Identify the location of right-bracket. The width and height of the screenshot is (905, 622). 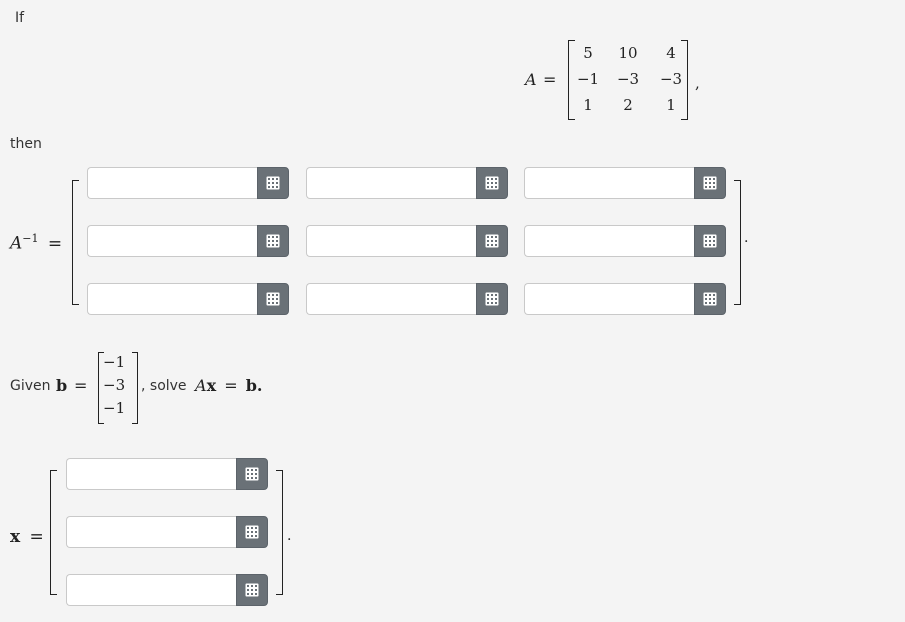
(135, 388).